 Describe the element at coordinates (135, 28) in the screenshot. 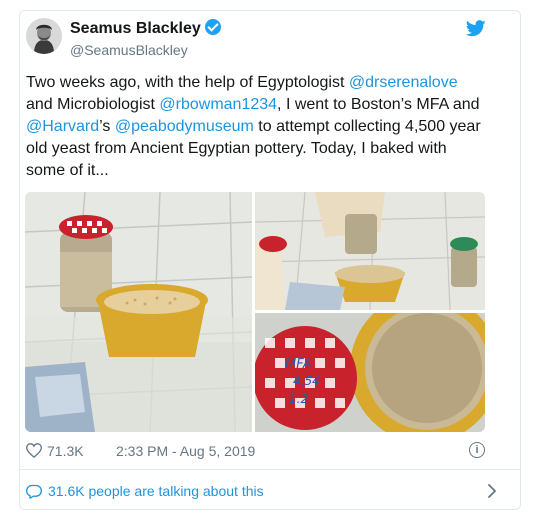

I see `display-name-text: Seamus Blackley` at that location.